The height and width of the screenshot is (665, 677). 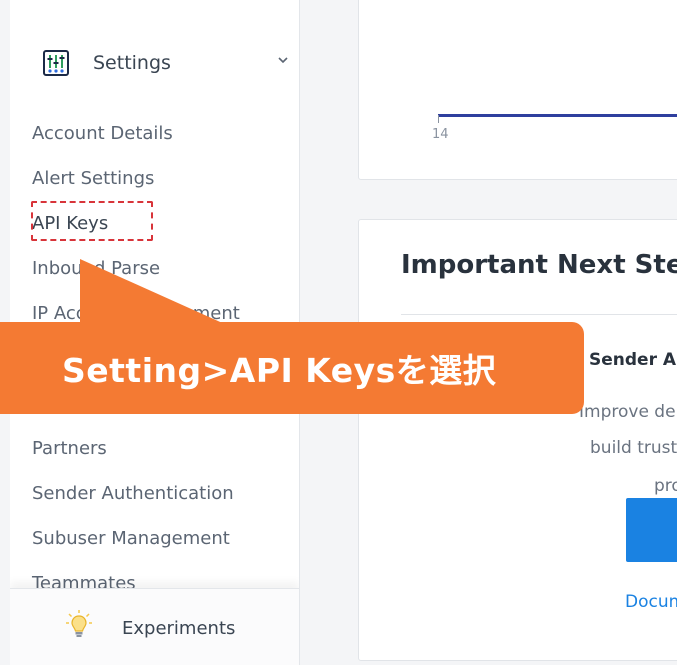 I want to click on chart-x-tick, so click(x=438, y=119).